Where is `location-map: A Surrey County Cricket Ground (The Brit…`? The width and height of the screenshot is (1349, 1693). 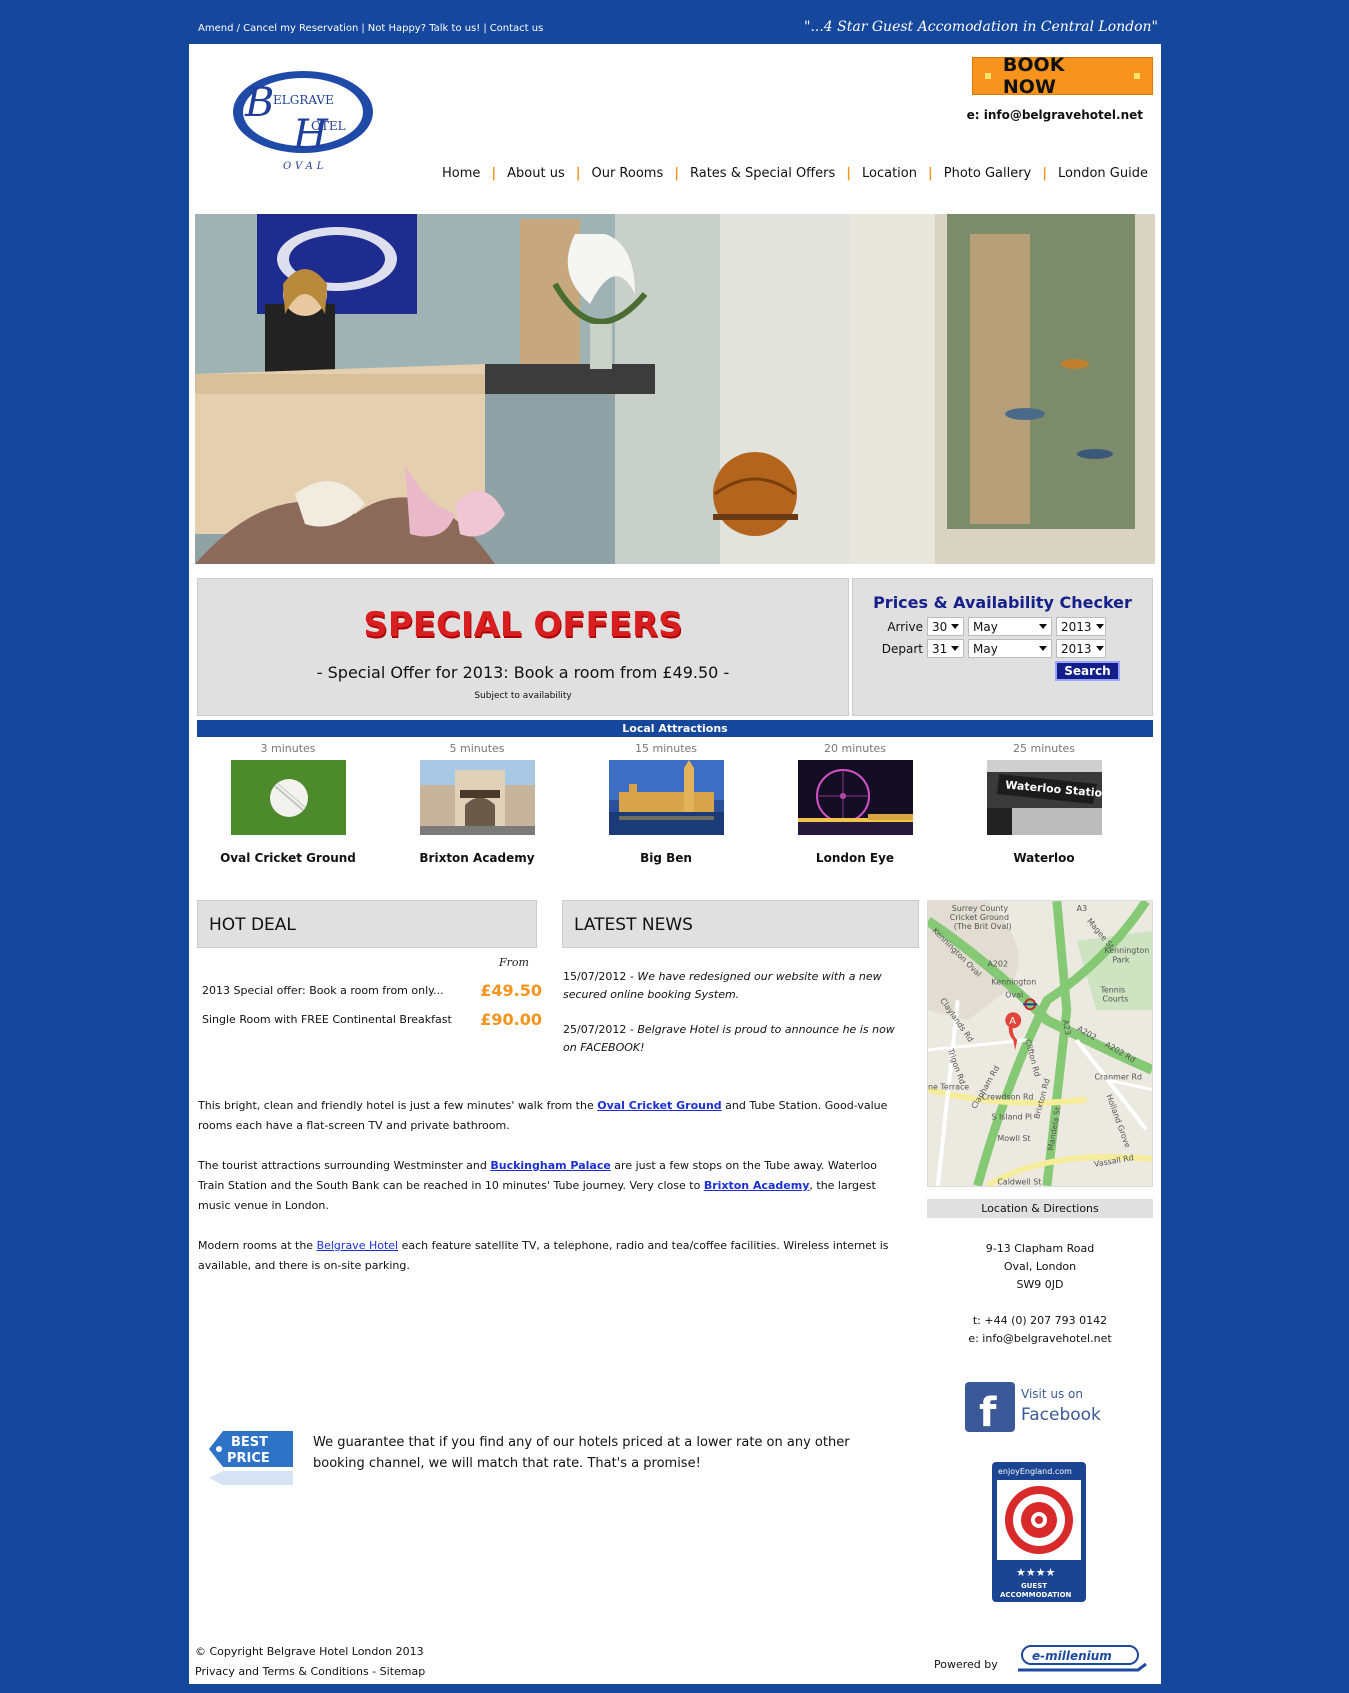 location-map: A Surrey County Cricket Ground (The Brit… is located at coordinates (1040, 1043).